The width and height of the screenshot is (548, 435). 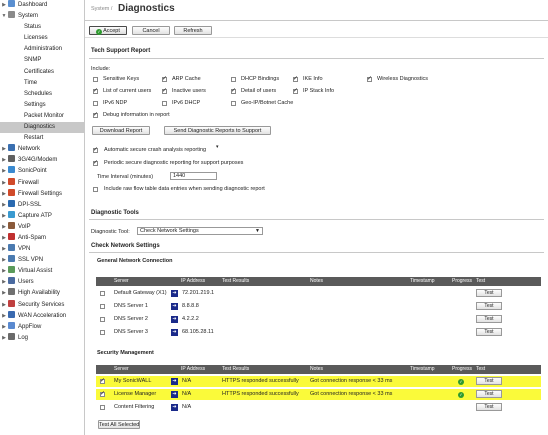 What do you see at coordinates (42, 205) in the screenshot?
I see `sidebar-item-dpi-ssl: ▶ DPI-SSL` at bounding box center [42, 205].